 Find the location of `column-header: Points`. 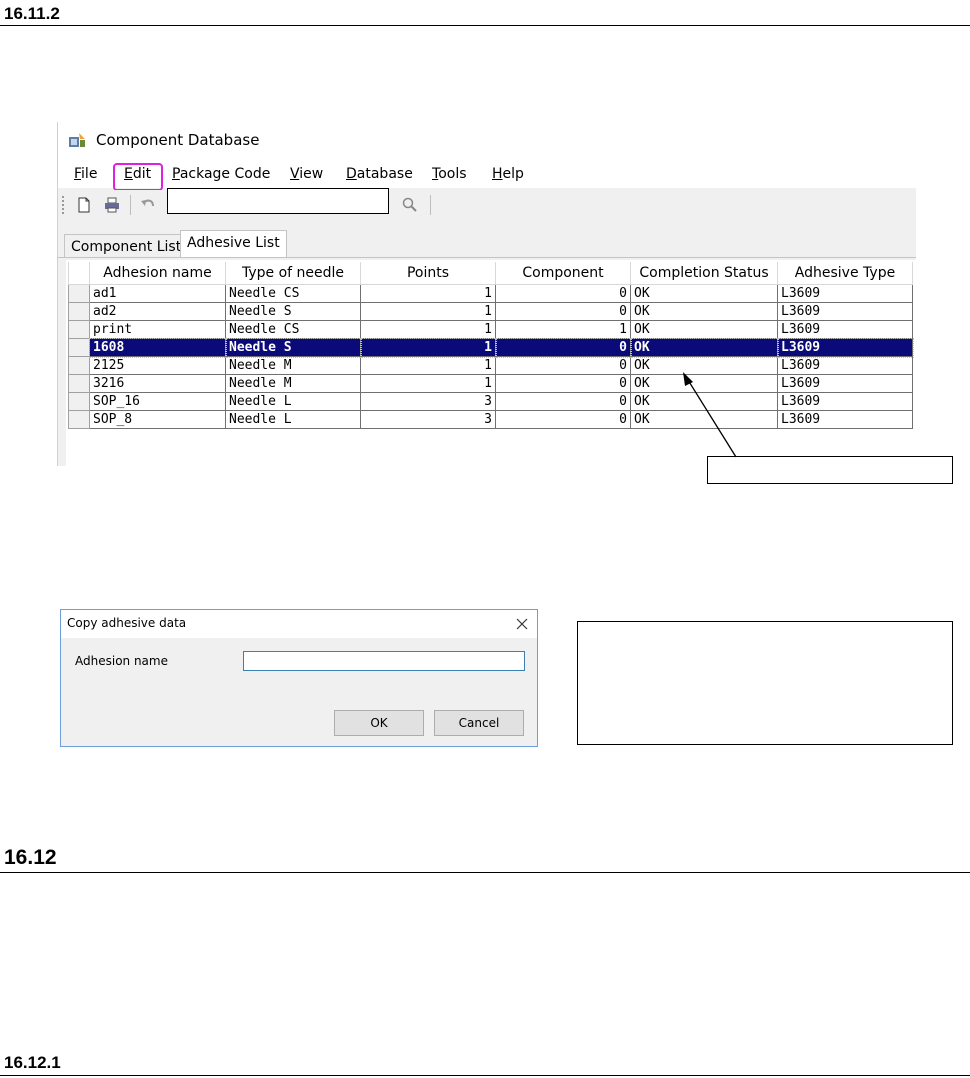

column-header: Points is located at coordinates (428, 273).